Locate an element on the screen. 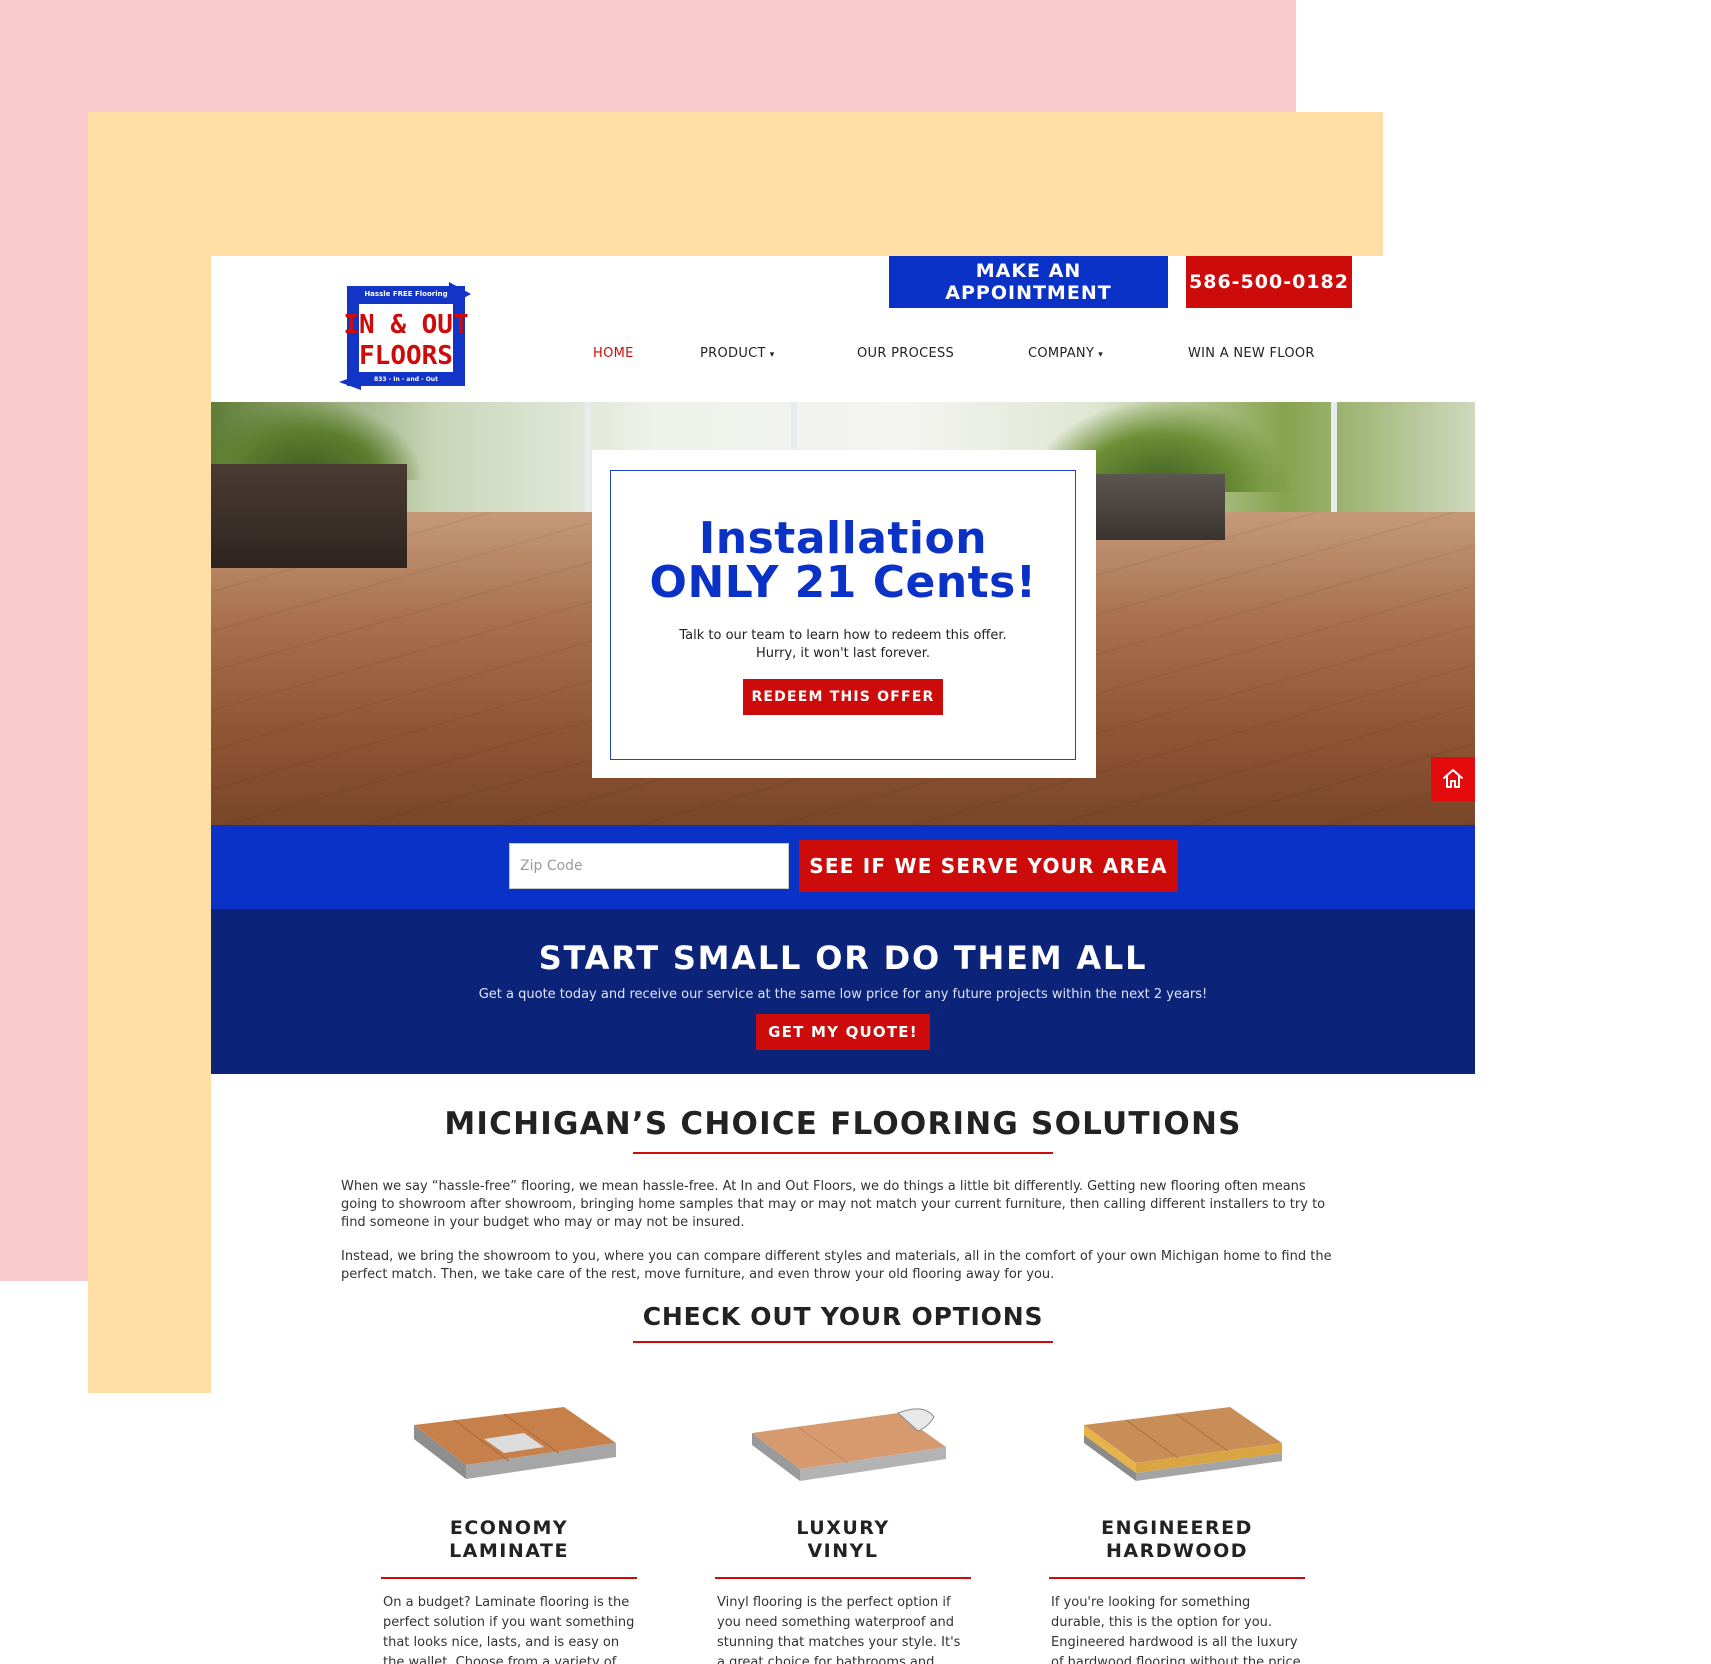 The image size is (1711, 1664). option-title-laminate: ECONOMY LAMINATE is located at coordinates (509, 1540).